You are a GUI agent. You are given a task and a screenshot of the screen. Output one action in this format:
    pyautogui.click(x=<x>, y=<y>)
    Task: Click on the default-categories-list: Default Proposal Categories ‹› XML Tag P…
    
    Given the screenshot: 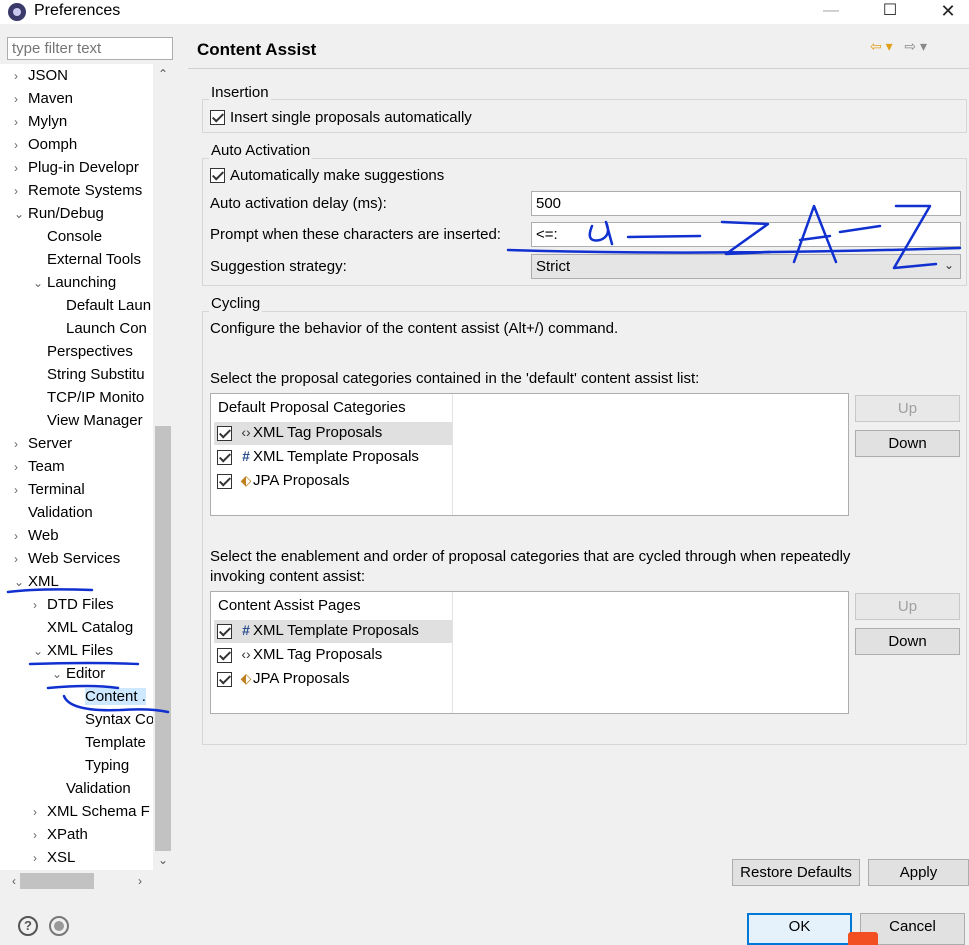 What is the action you would take?
    pyautogui.click(x=529, y=454)
    